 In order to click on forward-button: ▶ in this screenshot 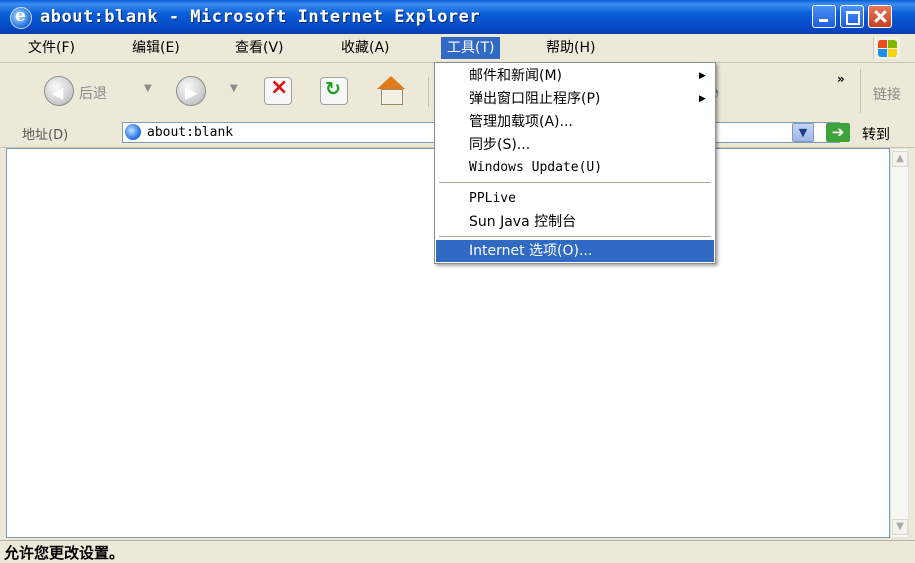, I will do `click(191, 91)`.